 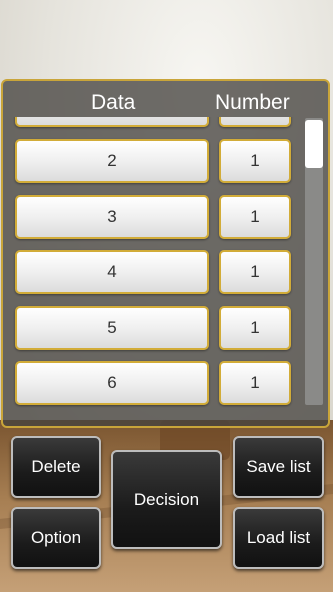 I want to click on list-item: 6 1, so click(x=153, y=385).